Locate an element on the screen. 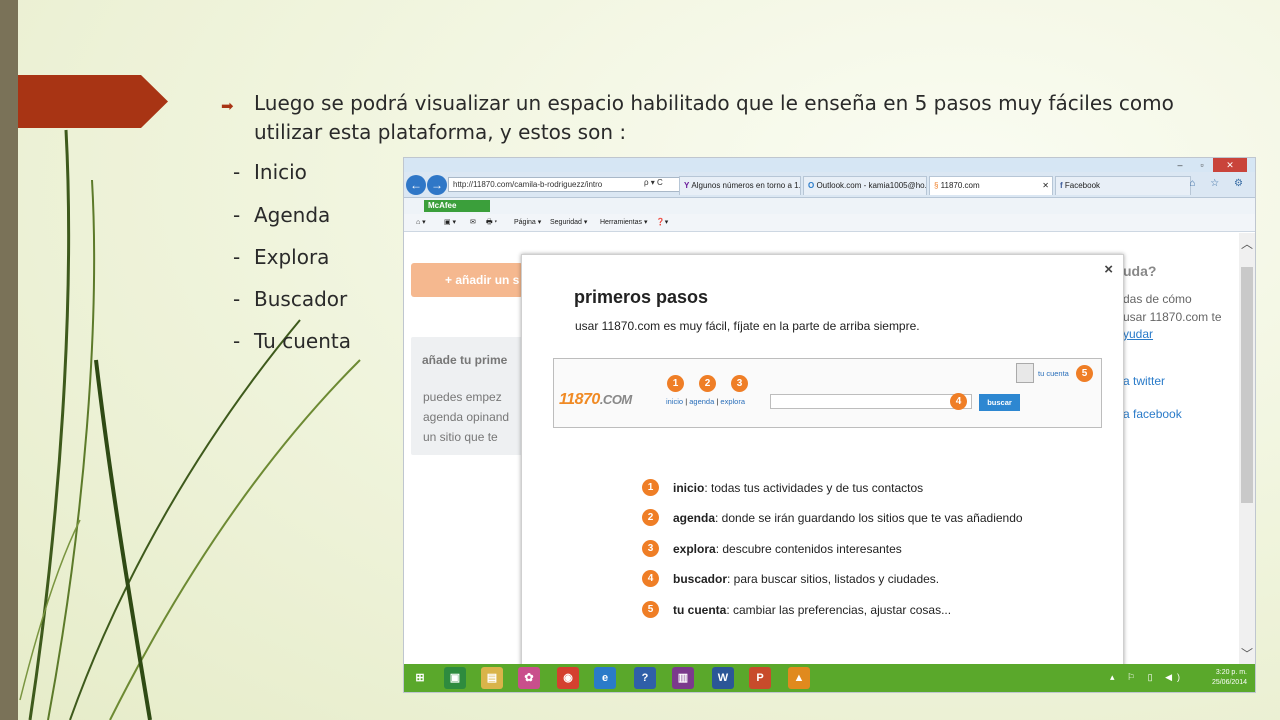  preview-nav-inicio: inicio is located at coordinates (674, 401).